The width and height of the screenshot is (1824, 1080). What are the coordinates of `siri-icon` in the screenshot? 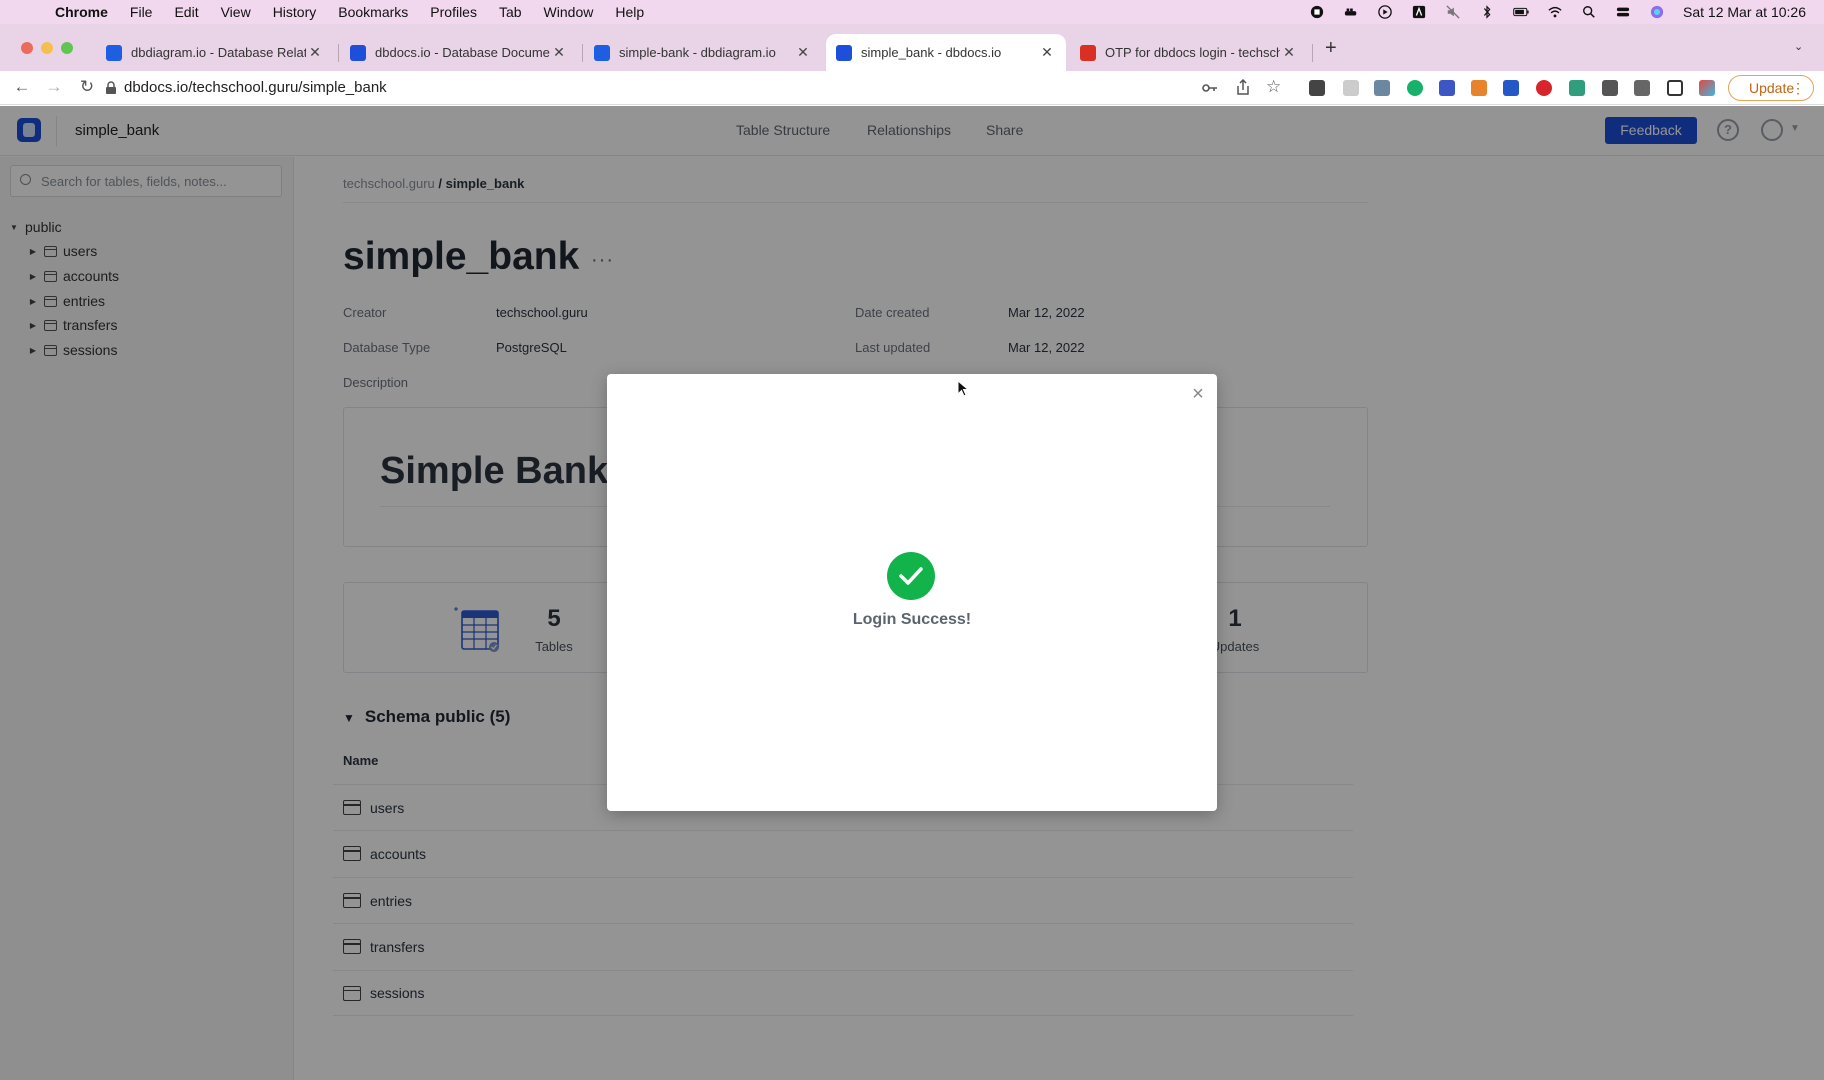 It's located at (1657, 12).